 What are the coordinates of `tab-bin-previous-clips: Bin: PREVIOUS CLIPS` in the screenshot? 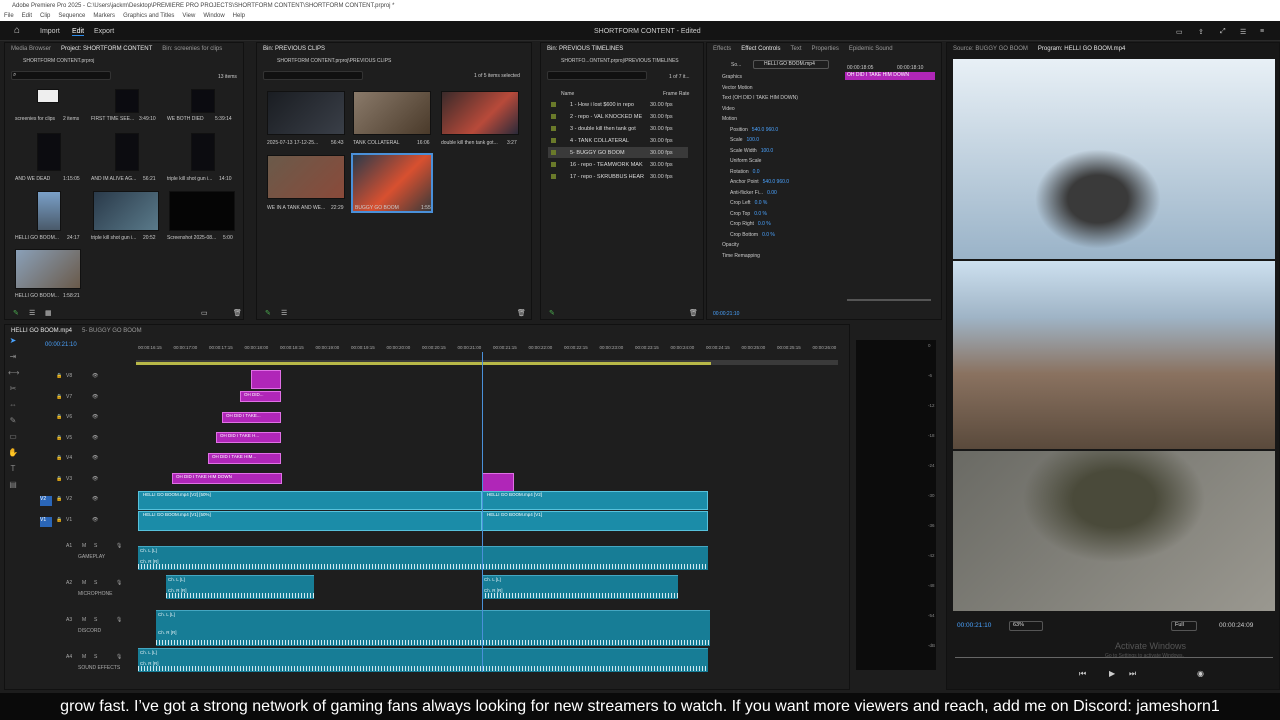 It's located at (294, 49).